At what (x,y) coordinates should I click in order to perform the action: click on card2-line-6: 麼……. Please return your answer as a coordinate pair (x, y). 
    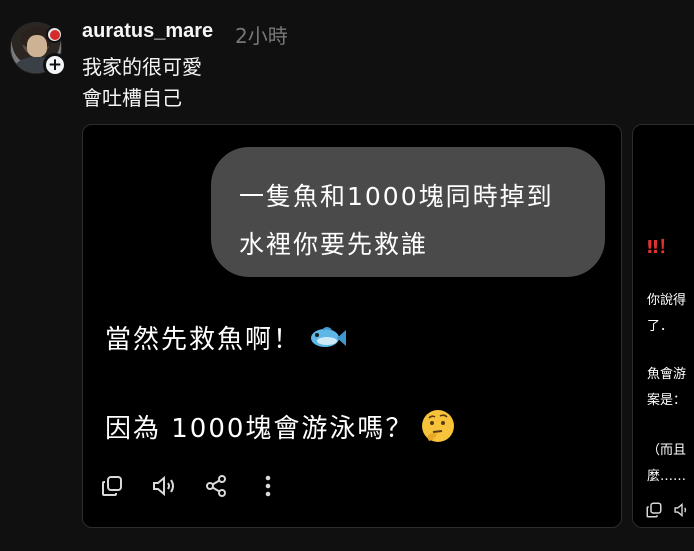
    Looking at the image, I should click on (667, 476).